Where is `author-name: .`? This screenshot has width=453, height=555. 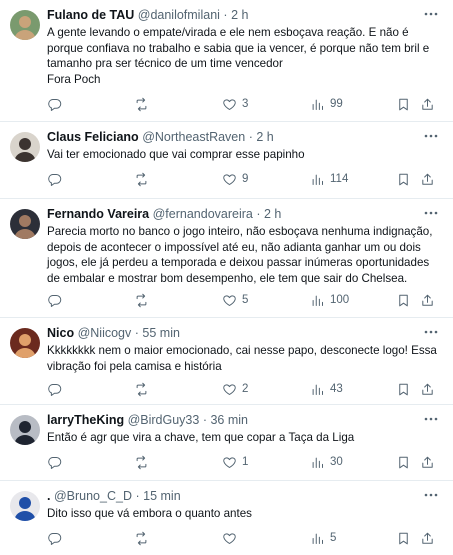
author-name: . is located at coordinates (48, 496).